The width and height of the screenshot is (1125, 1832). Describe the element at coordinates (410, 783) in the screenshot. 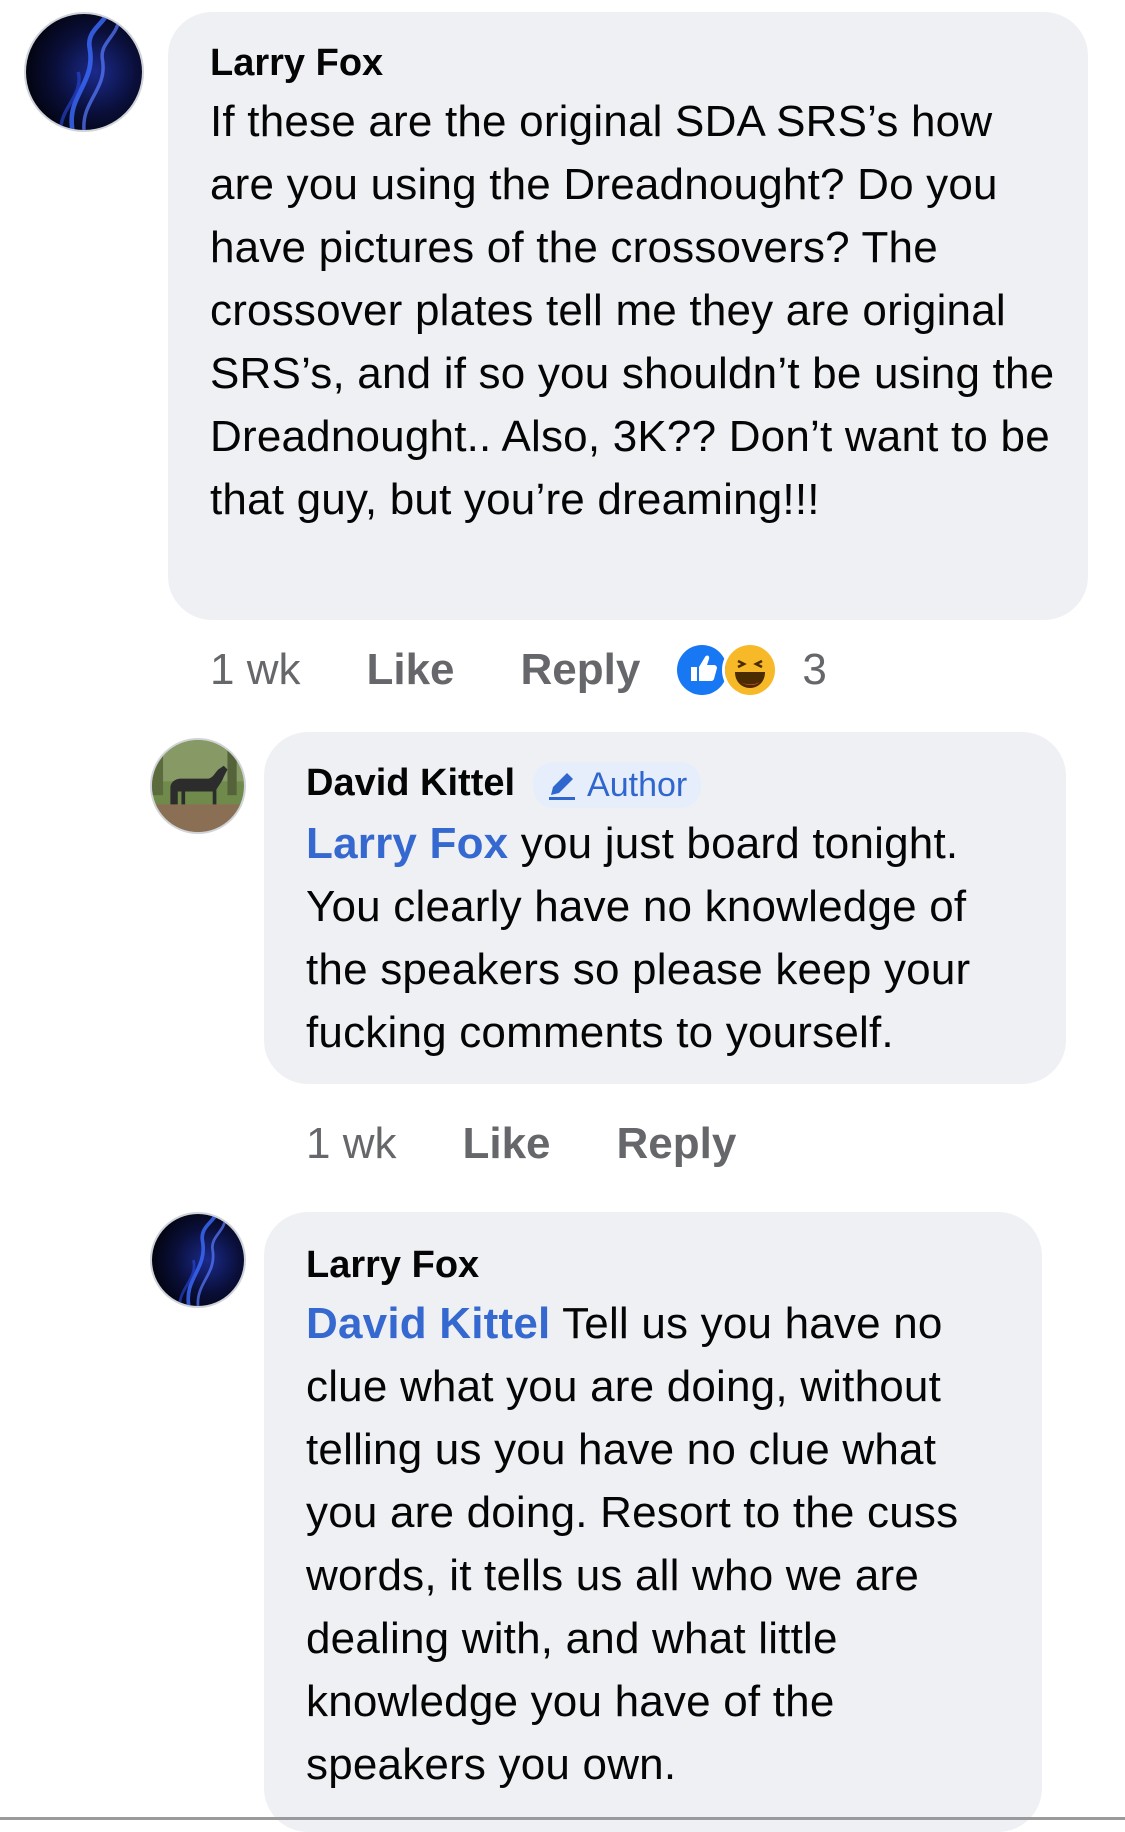

I see `comment-author: David Kittel` at that location.